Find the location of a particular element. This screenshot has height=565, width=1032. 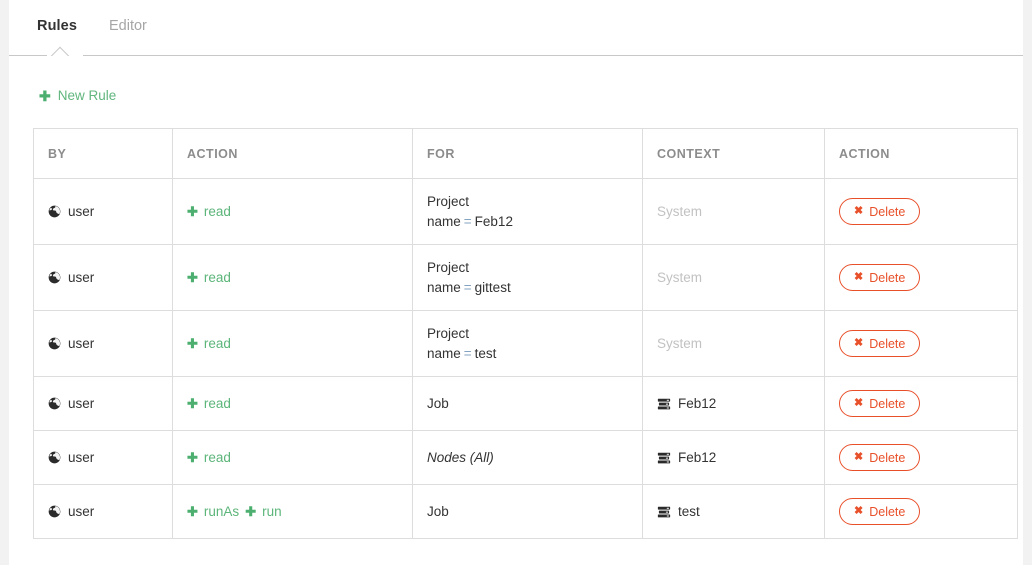

for-match-value: Feb12 is located at coordinates (493, 221).